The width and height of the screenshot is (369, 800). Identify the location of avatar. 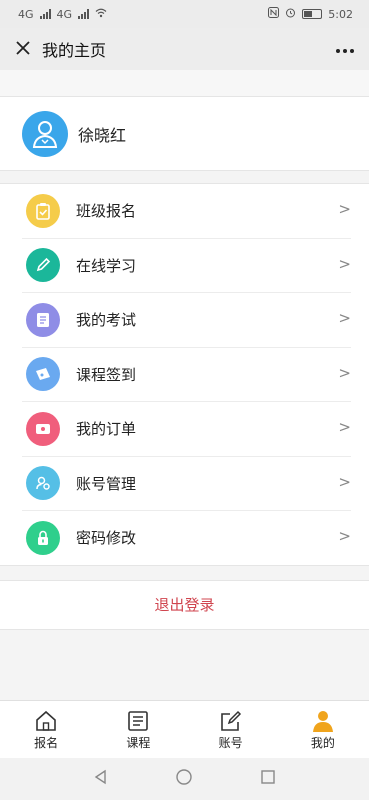
(45, 133).